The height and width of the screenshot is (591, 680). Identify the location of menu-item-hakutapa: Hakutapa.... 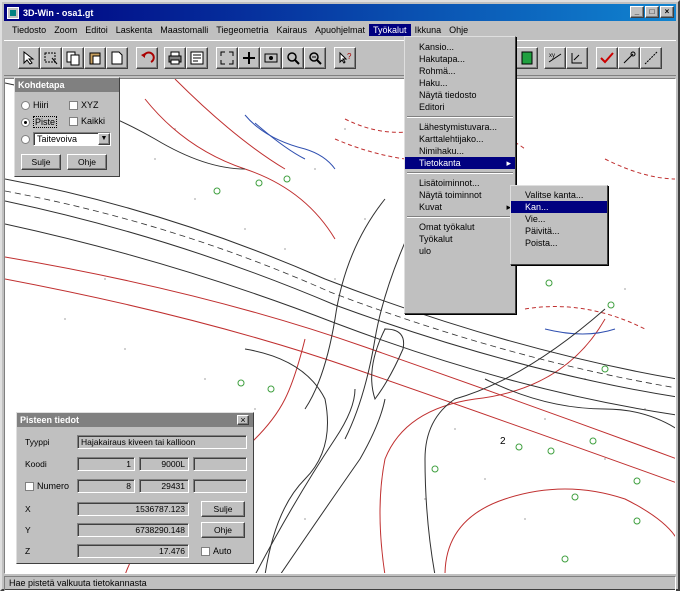
(460, 59).